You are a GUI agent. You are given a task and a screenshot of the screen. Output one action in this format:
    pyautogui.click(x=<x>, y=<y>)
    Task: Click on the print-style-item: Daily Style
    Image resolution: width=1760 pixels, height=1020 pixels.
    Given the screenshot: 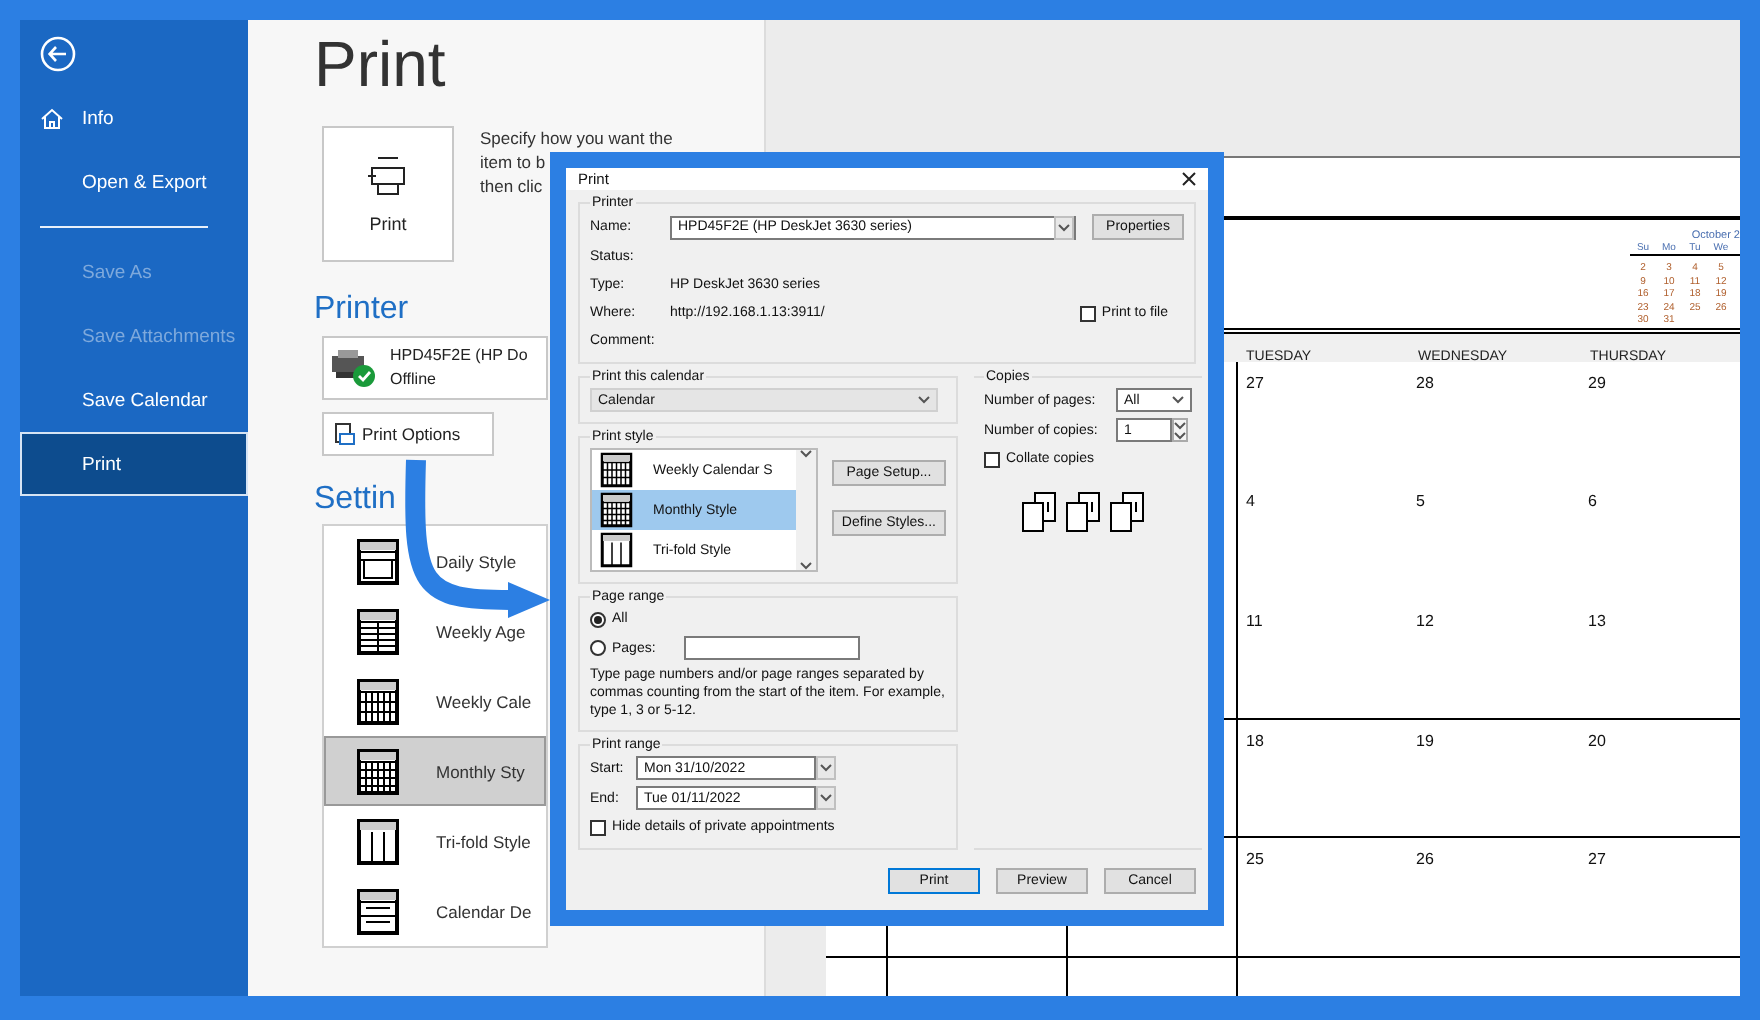 What is the action you would take?
    pyautogui.click(x=435, y=561)
    